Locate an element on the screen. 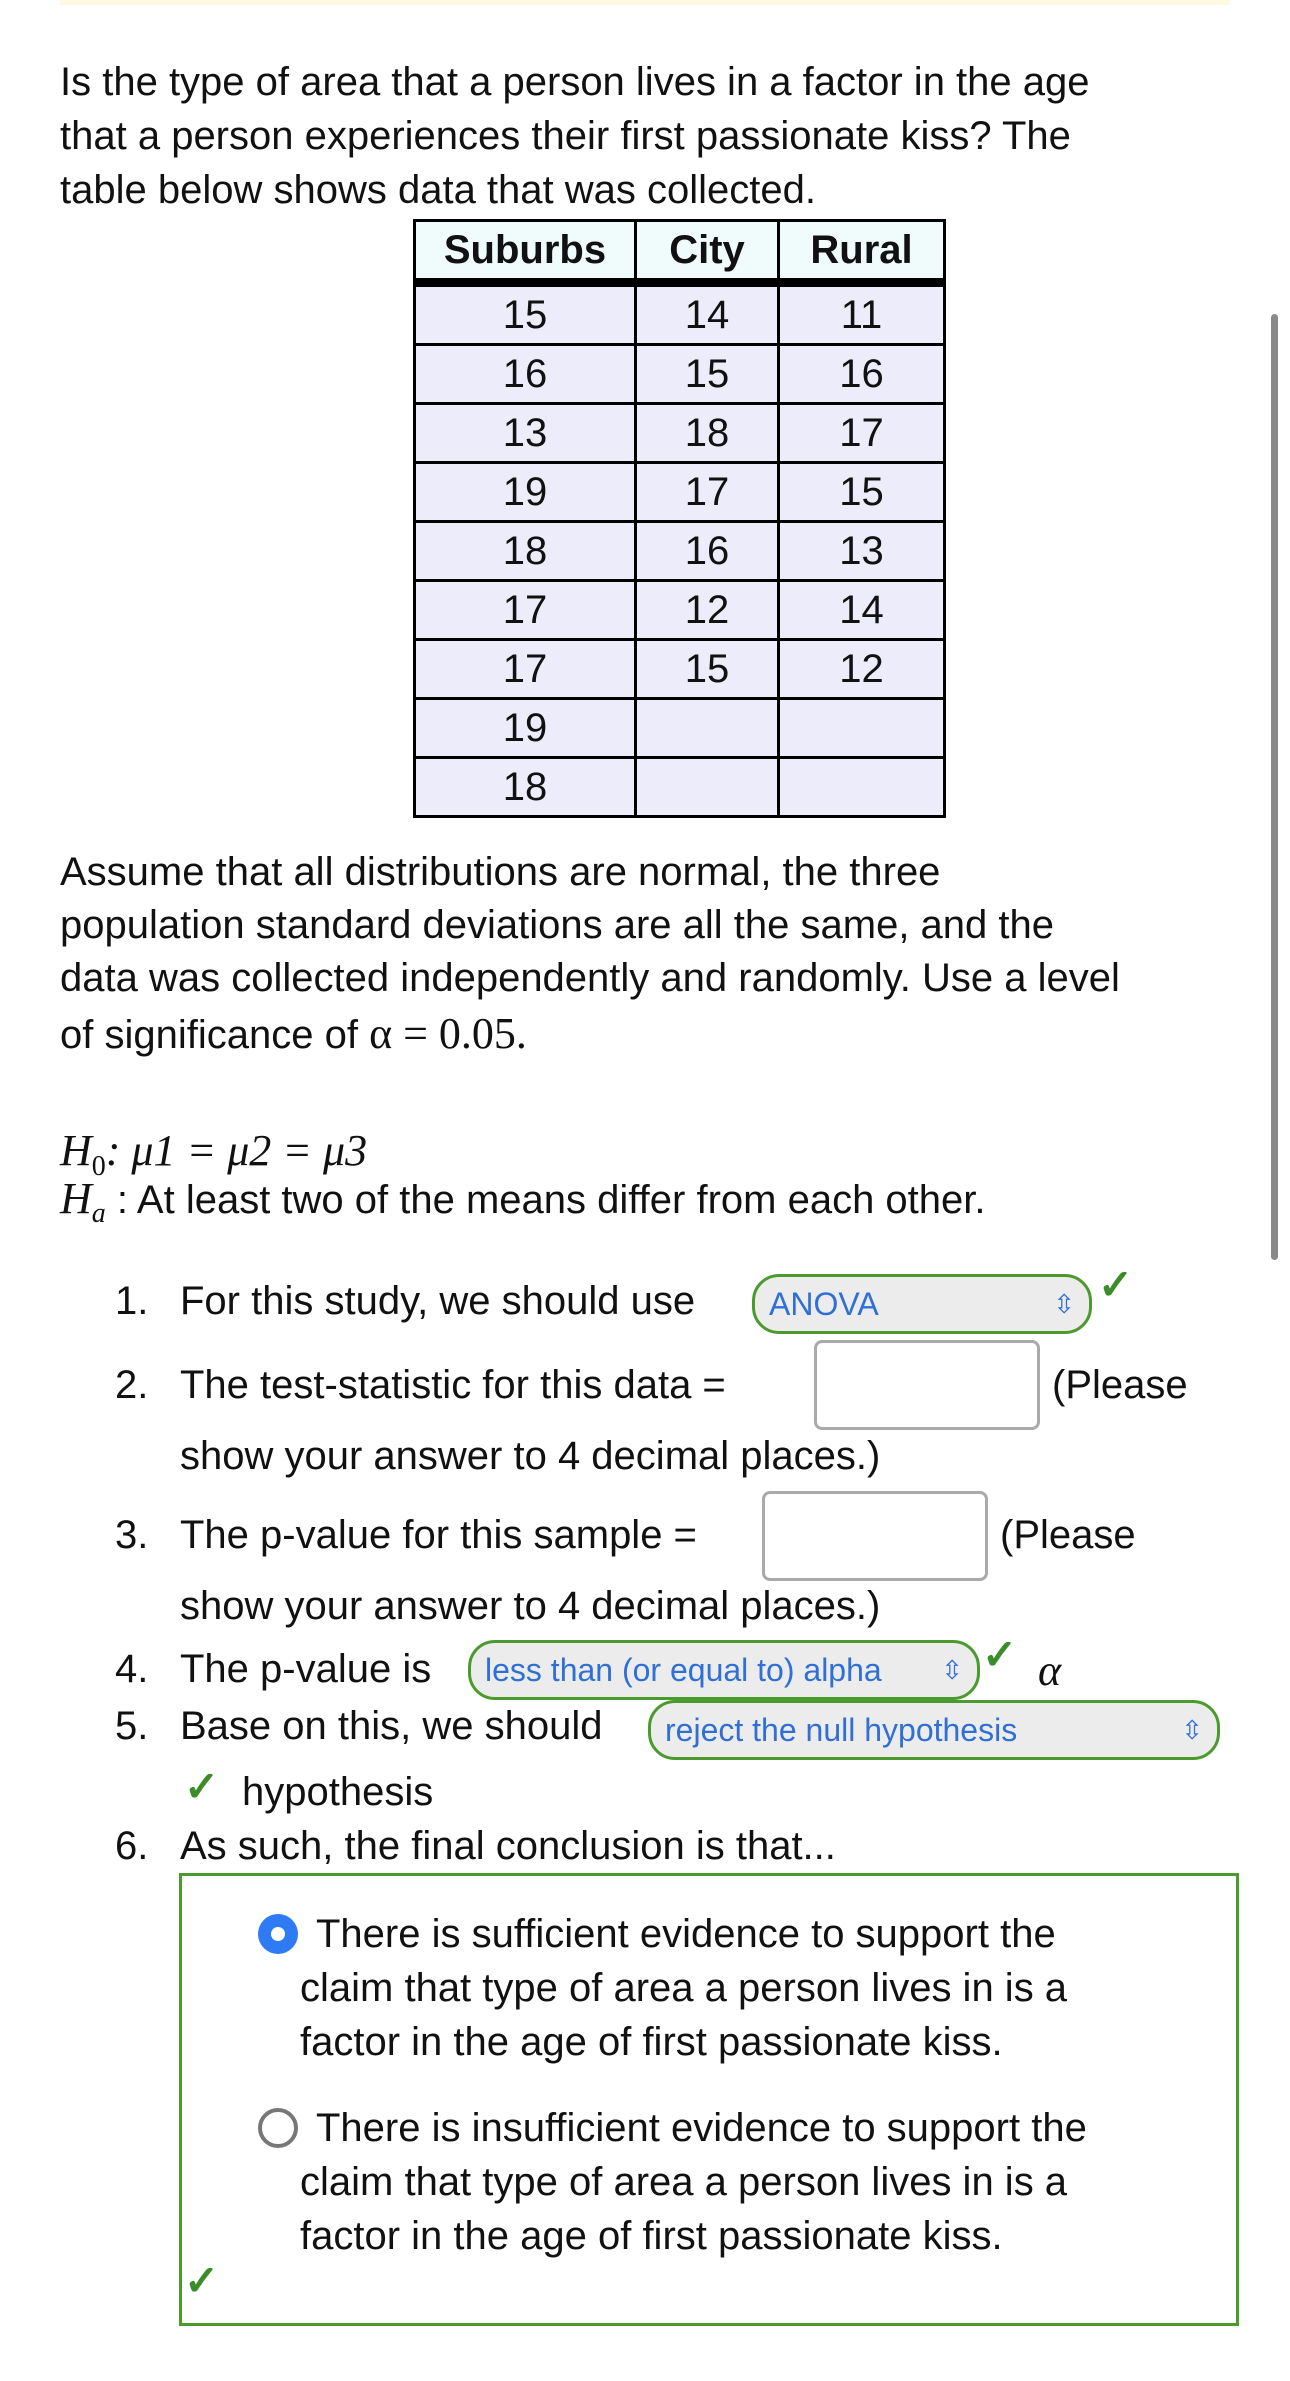 This screenshot has width=1290, height=2381. alpha-expression: α = 0.05. is located at coordinates (448, 1033).